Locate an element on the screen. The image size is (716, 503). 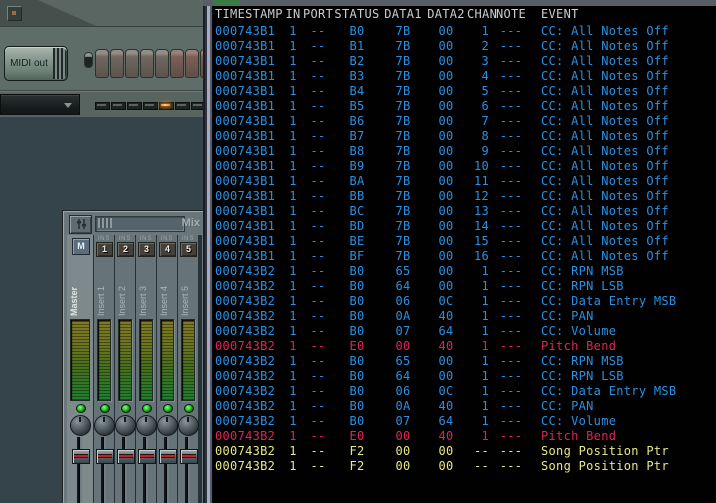
table-row: 000743B1 1 -- BE 7B 00 15 --- CC: All Notes Off is located at coordinates (465, 241).